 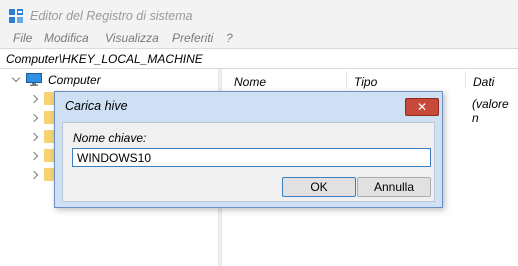 What do you see at coordinates (192, 38) in the screenshot?
I see `menu-preferiti: Preferiti` at bounding box center [192, 38].